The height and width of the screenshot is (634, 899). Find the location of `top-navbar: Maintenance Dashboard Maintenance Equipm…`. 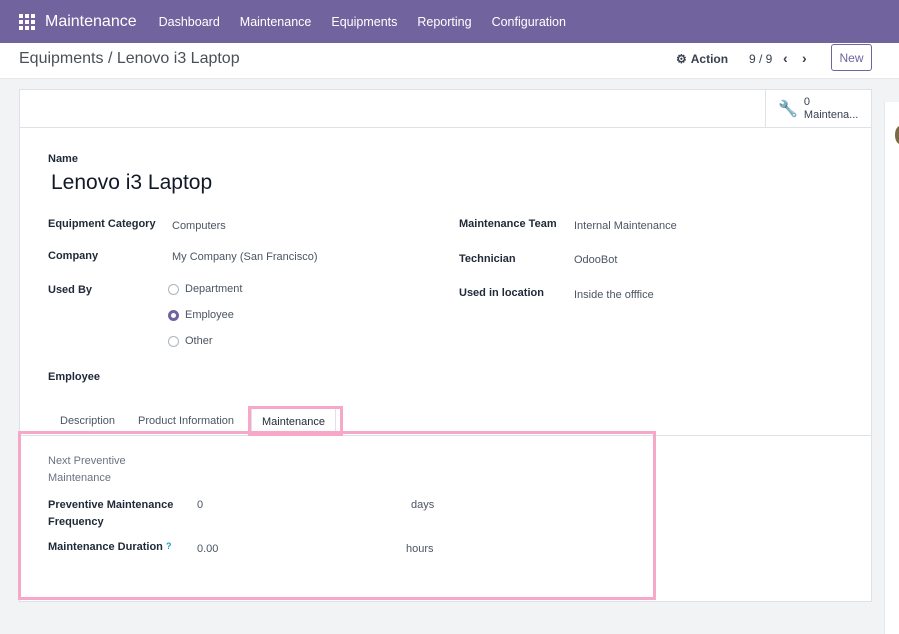

top-navbar: Maintenance Dashboard Maintenance Equipm… is located at coordinates (449, 21).